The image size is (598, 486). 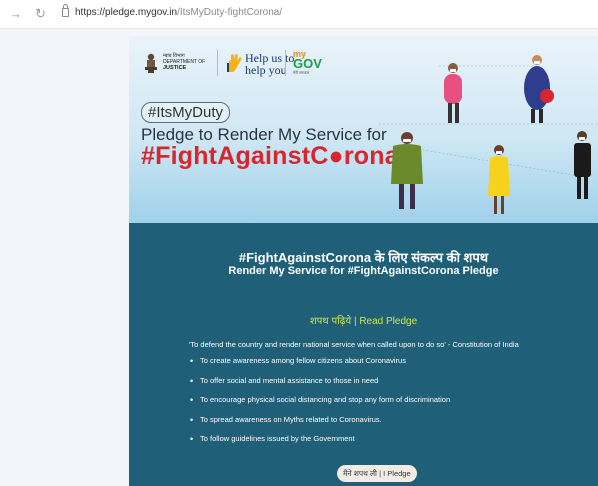 What do you see at coordinates (40, 14) in the screenshot?
I see `reload-icon: ↻` at bounding box center [40, 14].